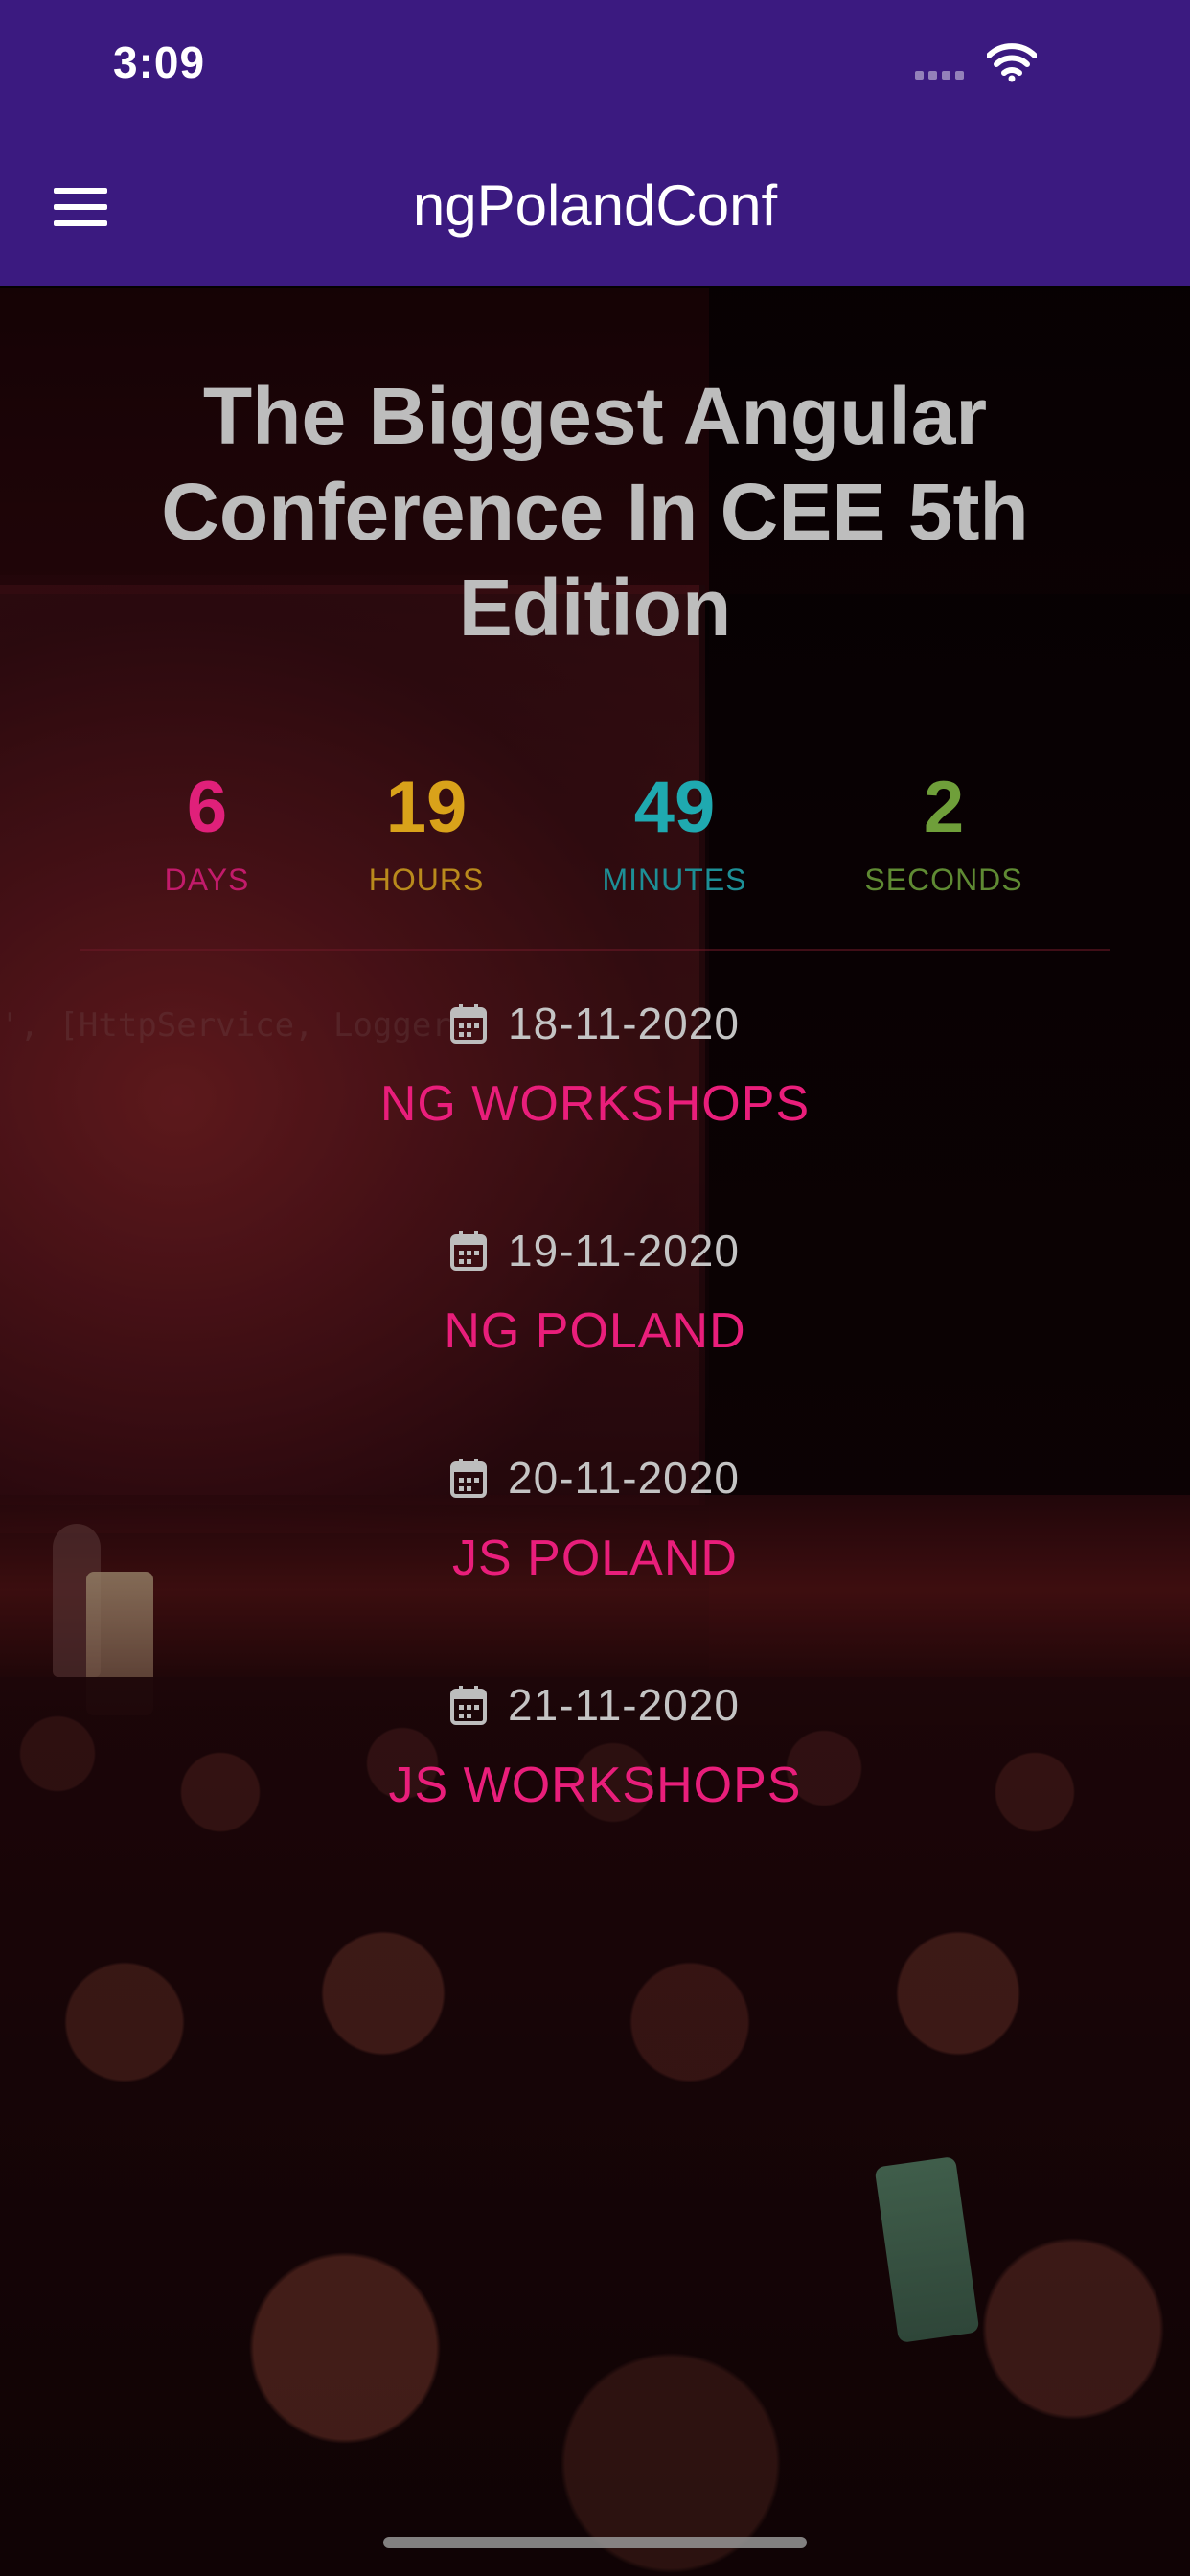  I want to click on countdown-value: 2, so click(944, 807).